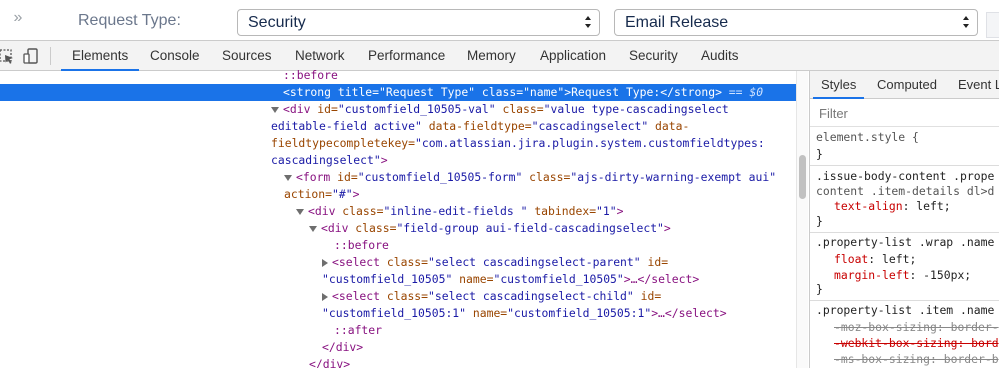  What do you see at coordinates (398, 75) in the screenshot?
I see `dom-node-before: ::before` at bounding box center [398, 75].